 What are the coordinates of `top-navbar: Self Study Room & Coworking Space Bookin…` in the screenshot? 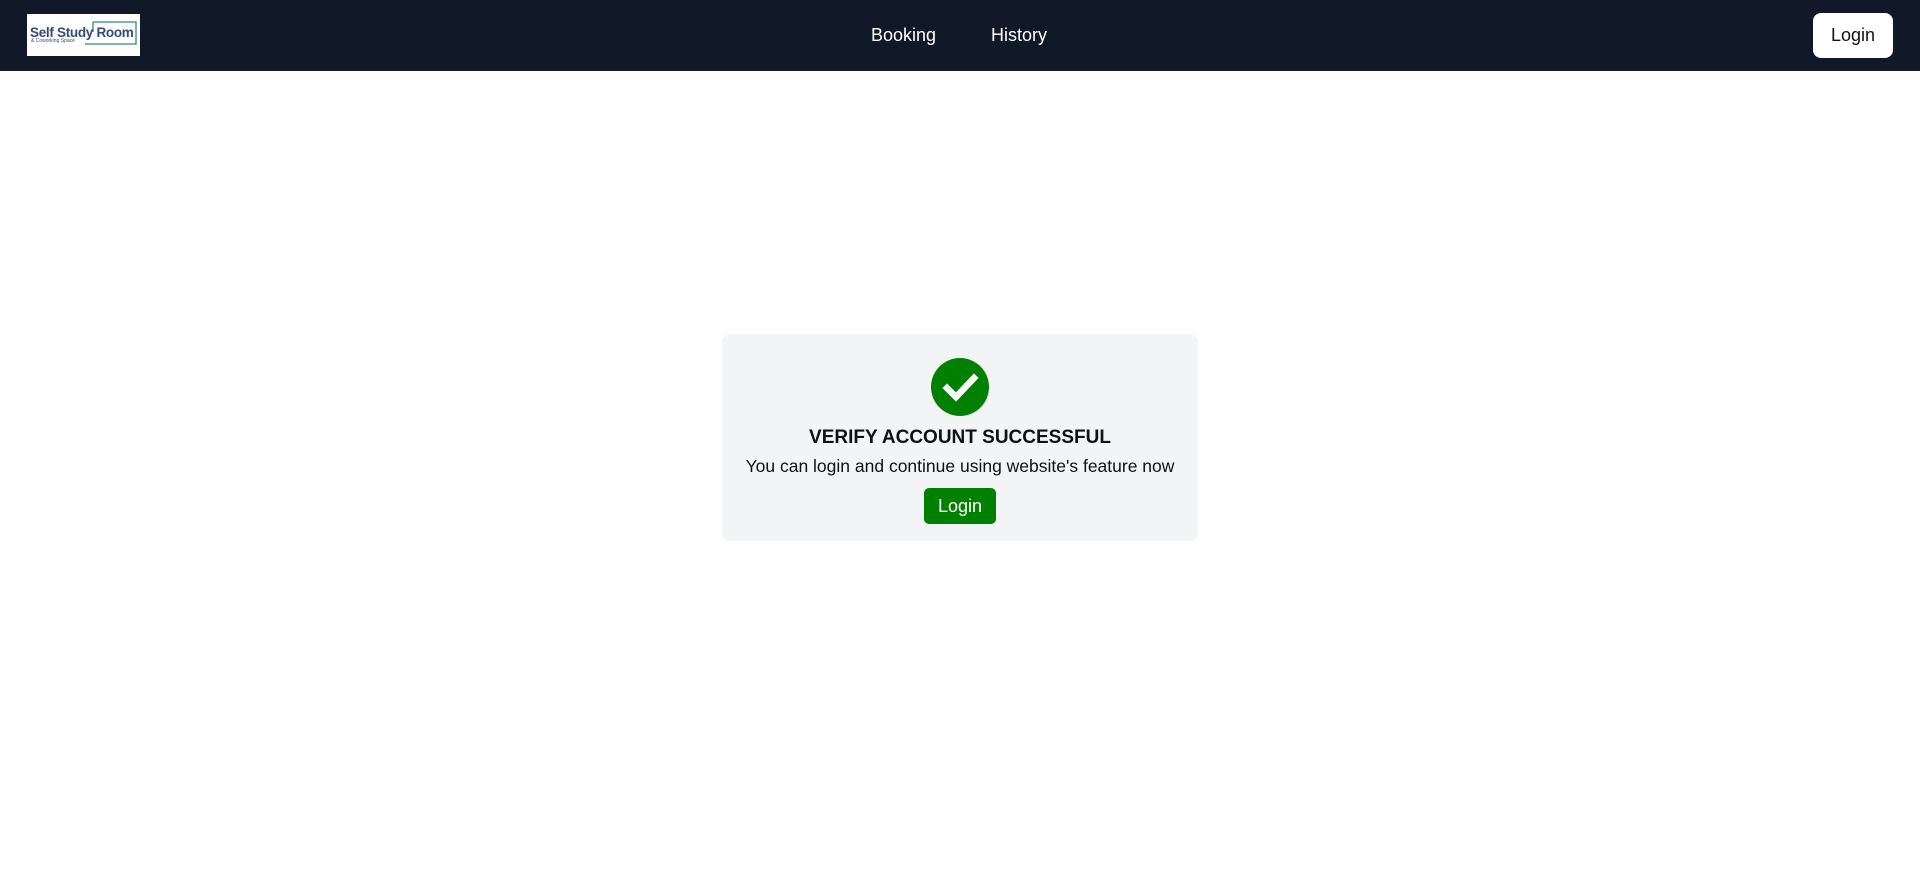 It's located at (960, 35).